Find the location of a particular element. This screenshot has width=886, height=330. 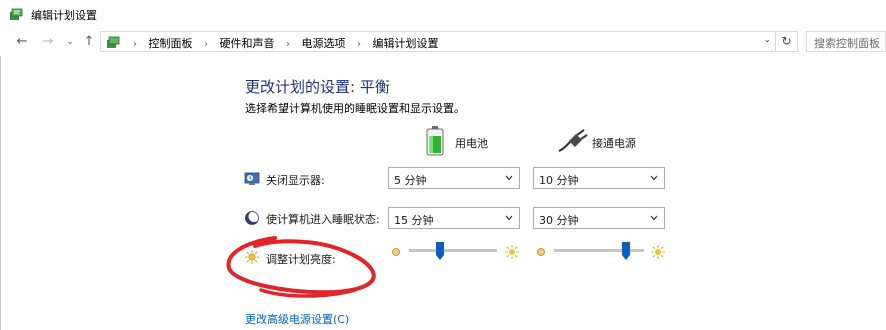

forward-arrow-icon: → is located at coordinates (48, 42).